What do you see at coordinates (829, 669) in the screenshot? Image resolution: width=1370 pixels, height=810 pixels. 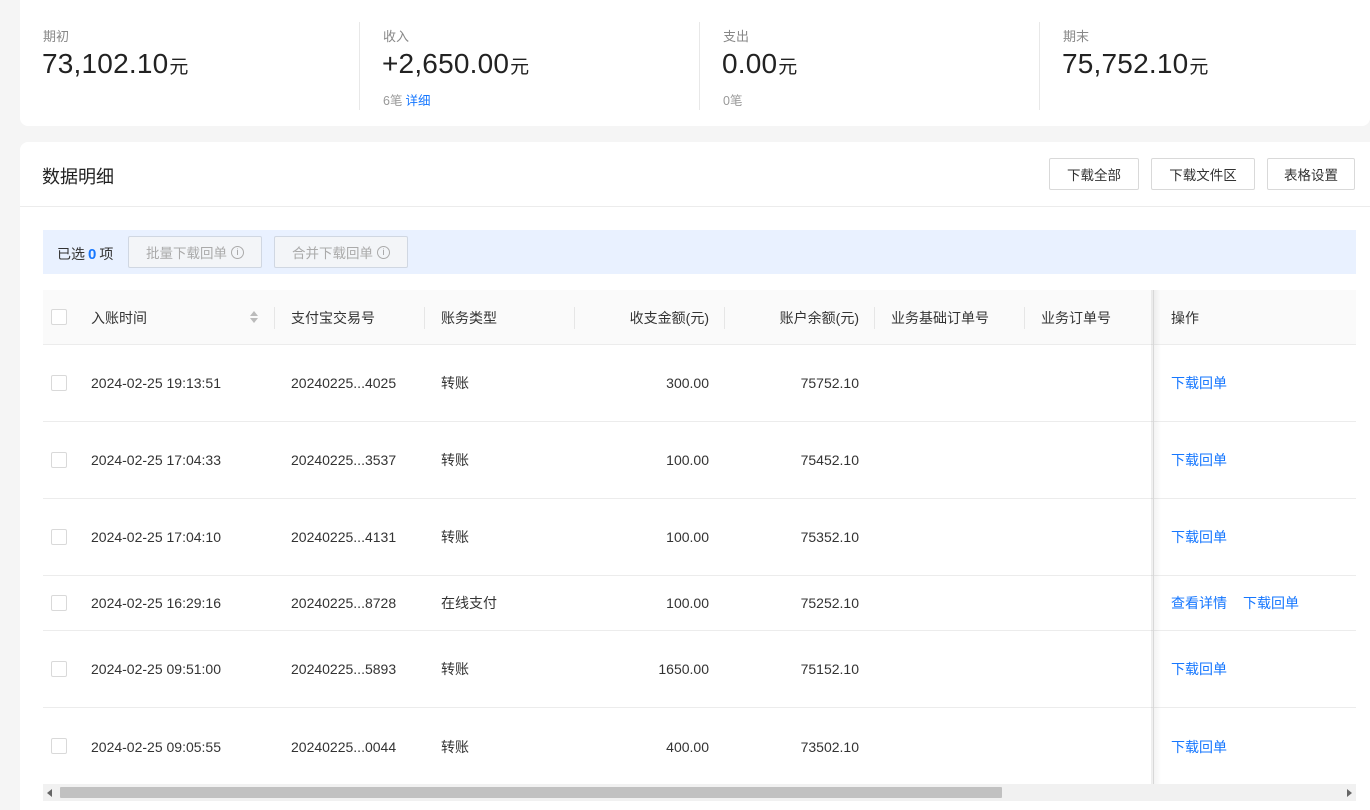 I see `cell-balance: 75152.10` at bounding box center [829, 669].